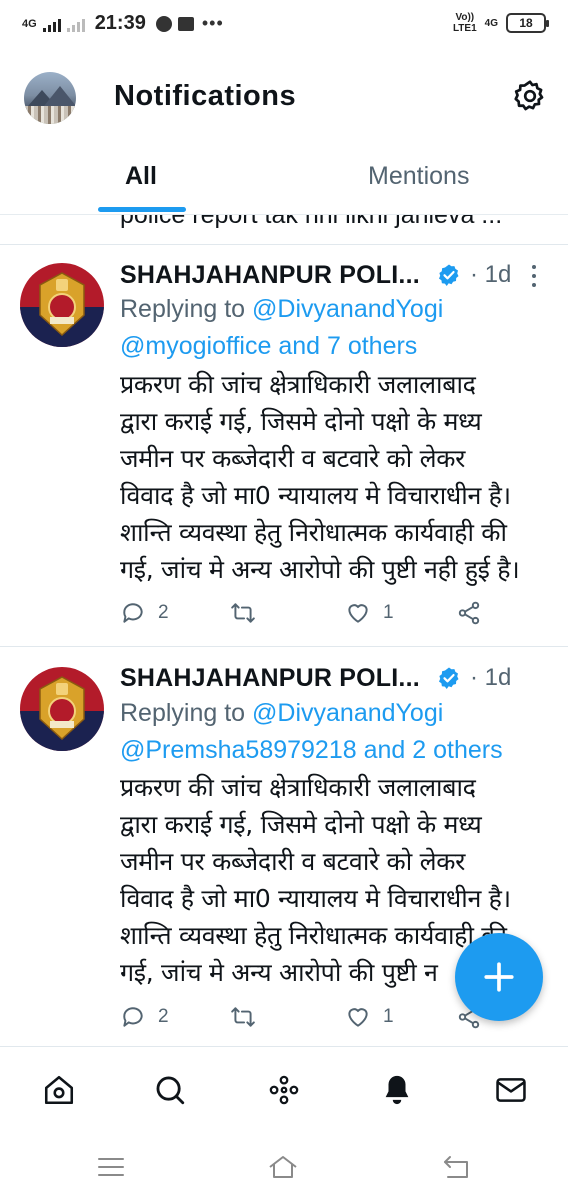  I want to click on data-saver-icon, so click(163, 23).